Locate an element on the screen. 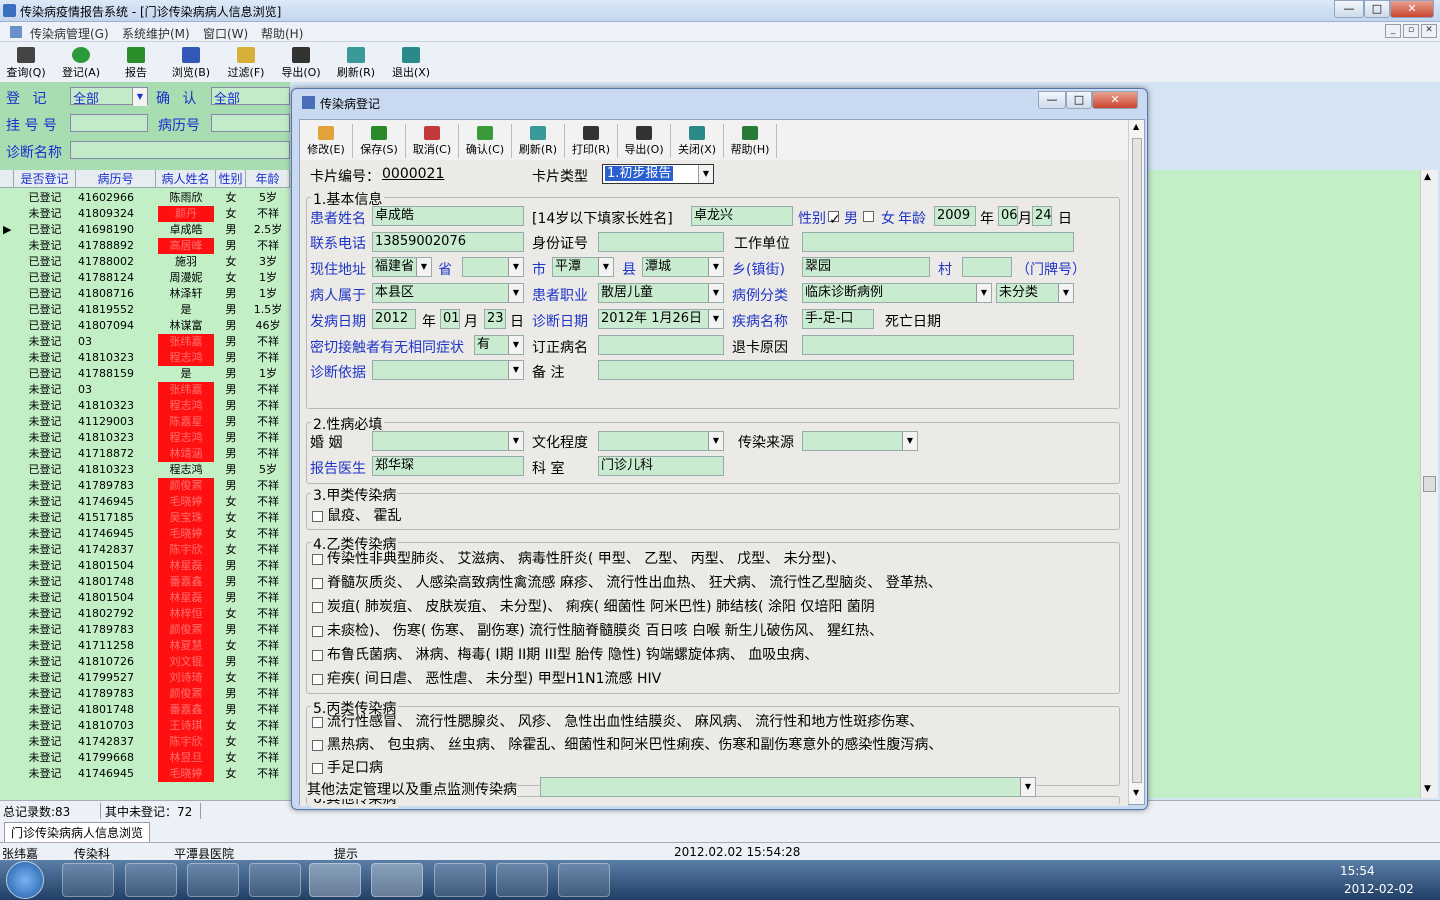  exit-button: 退出(X) is located at coordinates (411, 63).